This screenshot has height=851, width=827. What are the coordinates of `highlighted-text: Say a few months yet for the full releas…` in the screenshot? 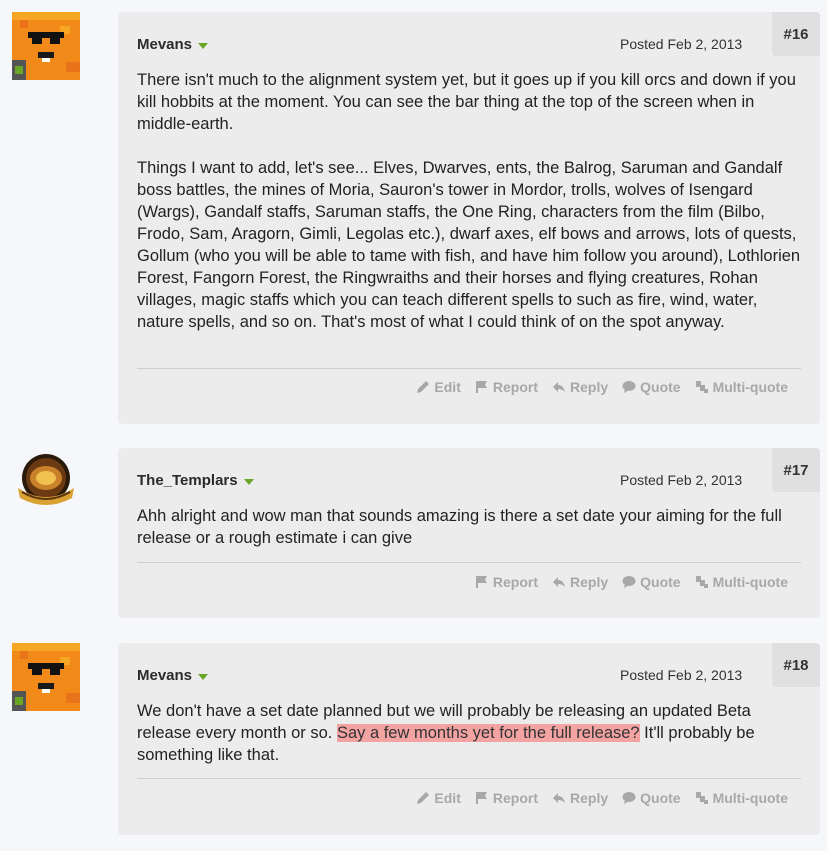 It's located at (488, 733).